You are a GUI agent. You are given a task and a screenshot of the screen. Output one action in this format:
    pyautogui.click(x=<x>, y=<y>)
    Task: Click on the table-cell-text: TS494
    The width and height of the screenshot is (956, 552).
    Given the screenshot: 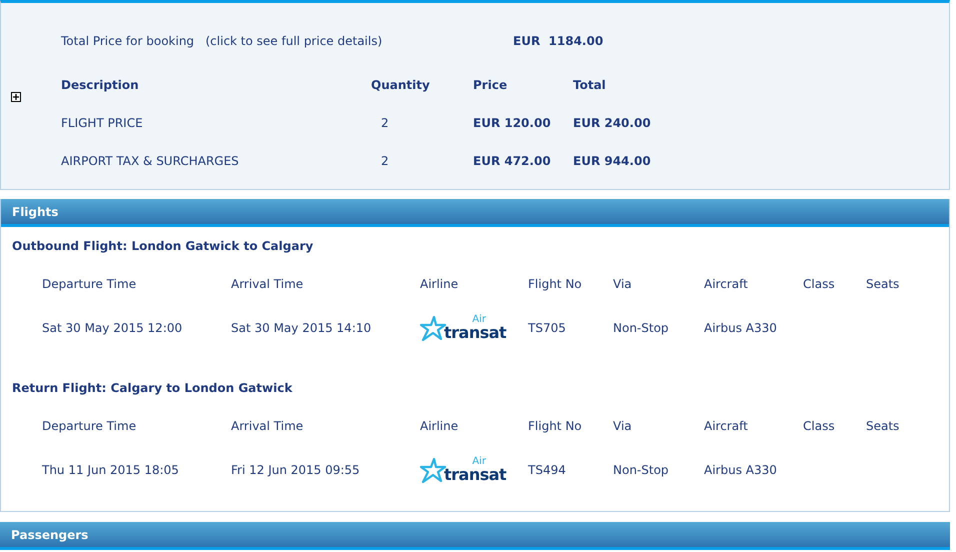 What is the action you would take?
    pyautogui.click(x=547, y=470)
    